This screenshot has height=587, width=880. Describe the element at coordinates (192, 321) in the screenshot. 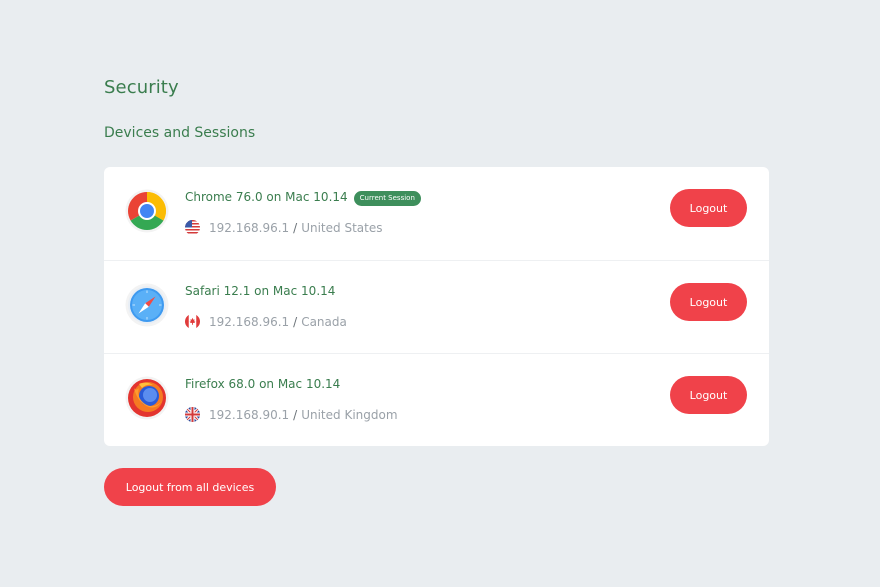

I see `canada-flag-icon` at that location.